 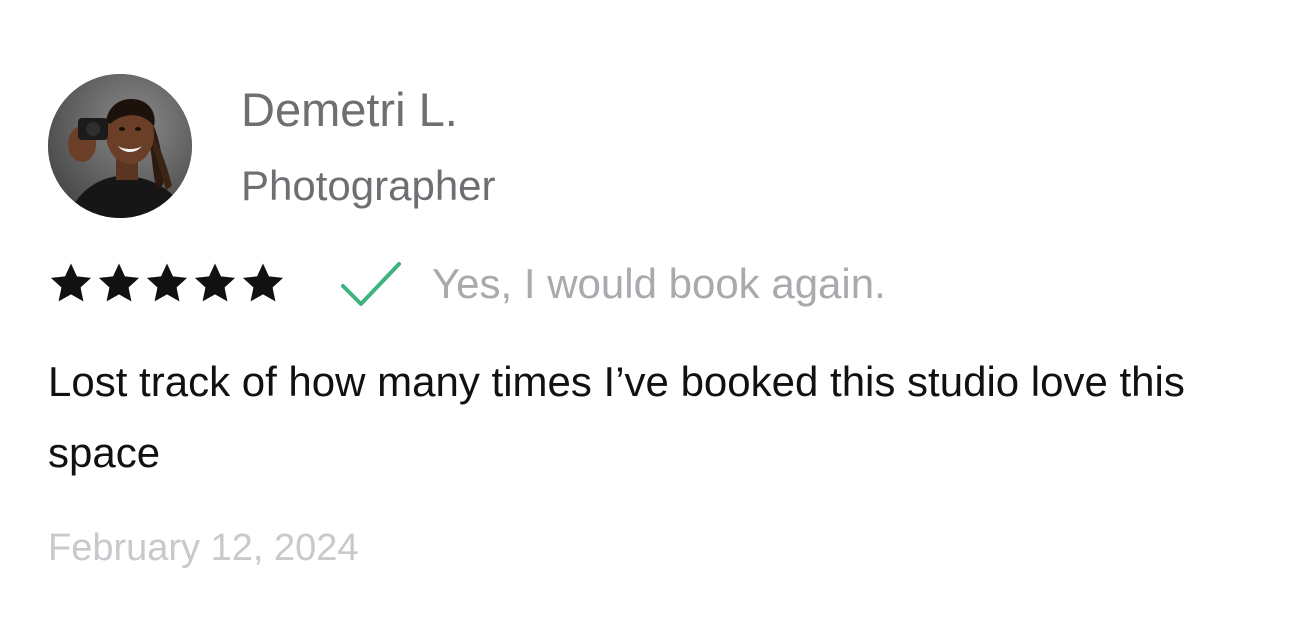 I want to click on avatar, so click(x=120, y=146).